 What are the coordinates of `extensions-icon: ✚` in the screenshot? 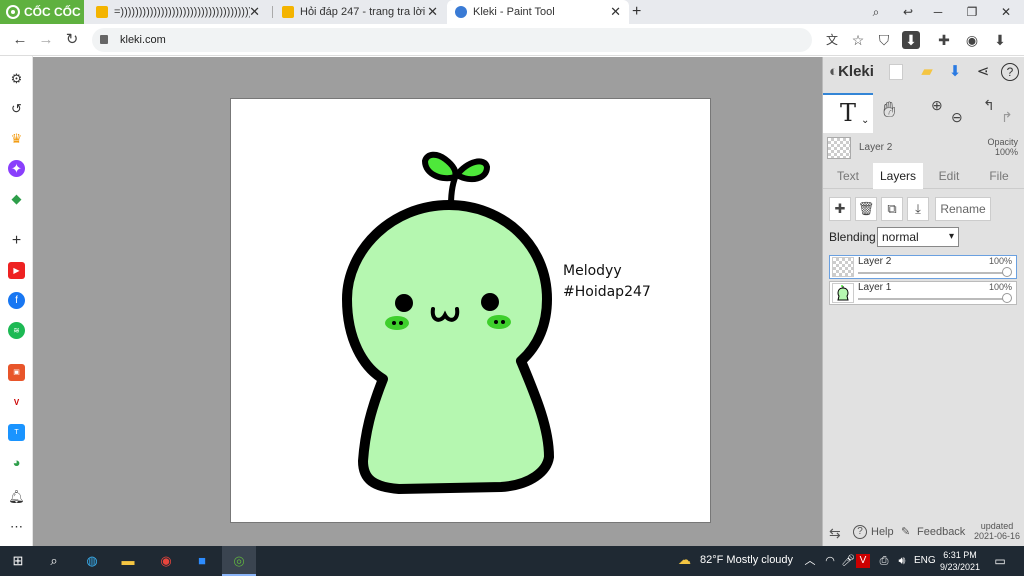 It's located at (944, 40).